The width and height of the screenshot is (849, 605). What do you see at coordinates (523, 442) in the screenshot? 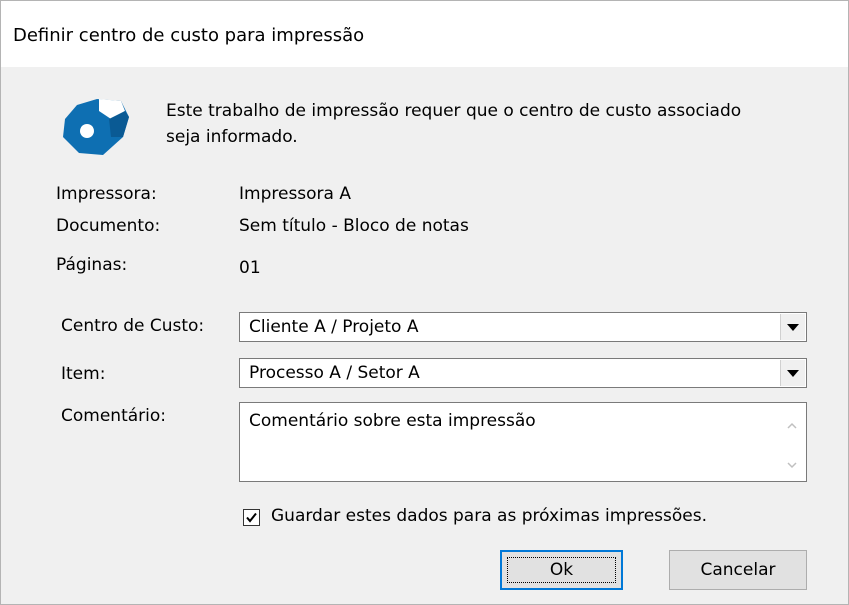
I see `comment-textarea: Comentário sobre esta impressão` at bounding box center [523, 442].